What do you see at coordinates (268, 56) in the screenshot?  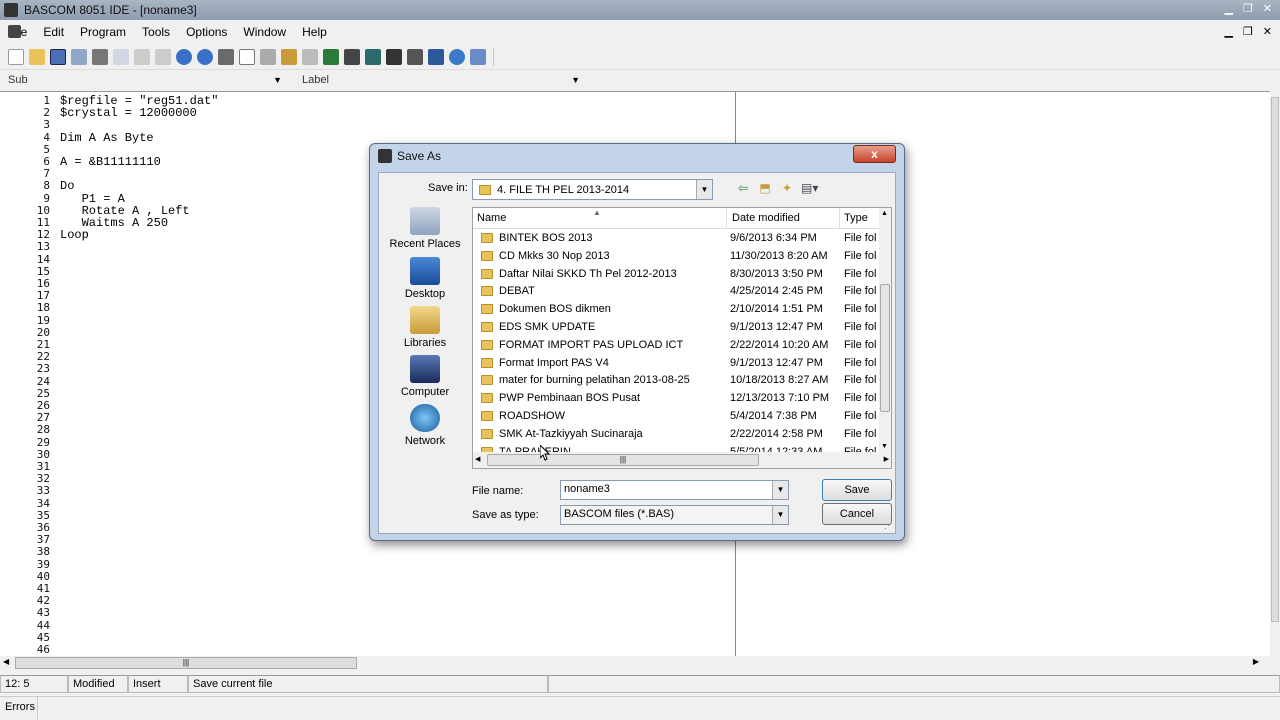 I see `report-icon` at bounding box center [268, 56].